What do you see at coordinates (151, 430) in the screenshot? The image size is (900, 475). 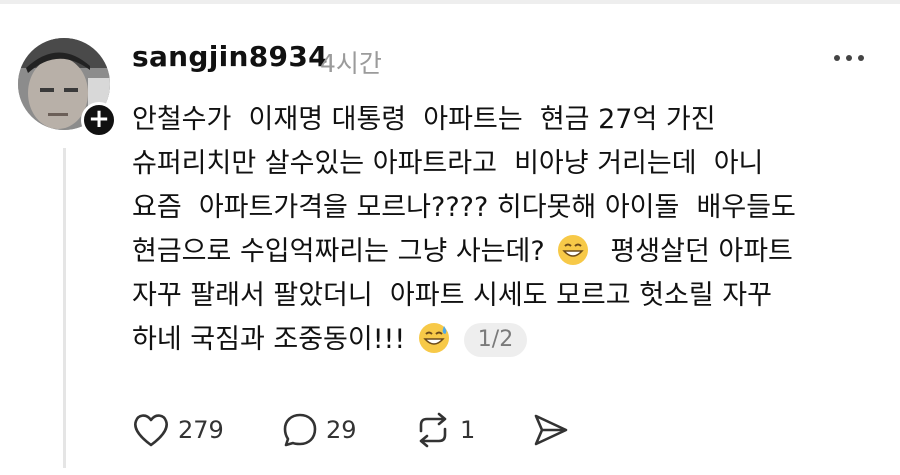 I see `heart-icon` at bounding box center [151, 430].